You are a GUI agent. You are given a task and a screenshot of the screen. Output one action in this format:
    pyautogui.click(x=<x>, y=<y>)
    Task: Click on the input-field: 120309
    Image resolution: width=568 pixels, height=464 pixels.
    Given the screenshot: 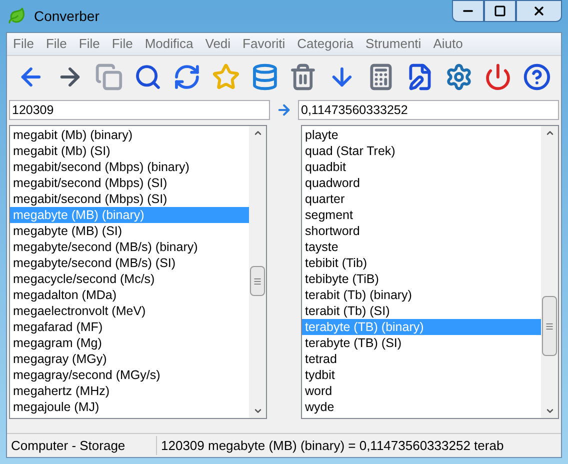 What is the action you would take?
    pyautogui.click(x=139, y=110)
    